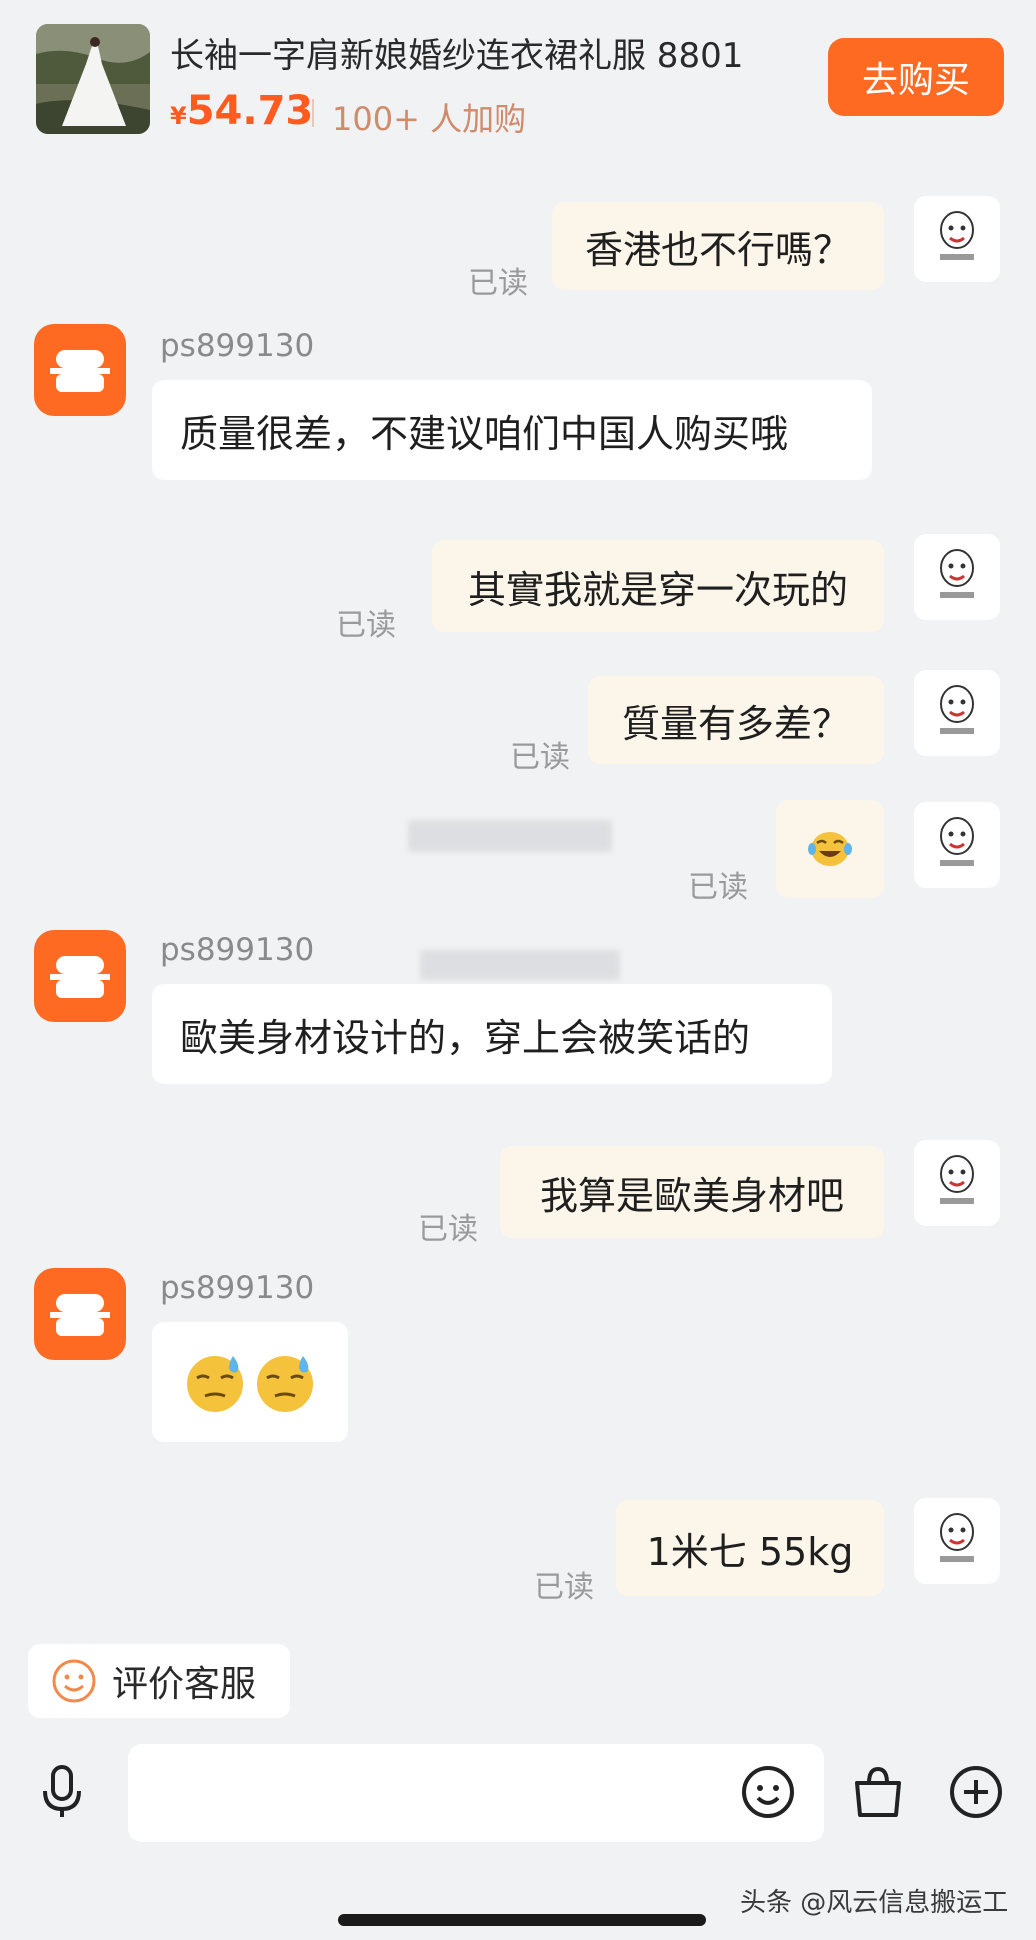 Image resolution: width=1036 pixels, height=1940 pixels. I want to click on product-title: 长袖一字肩新娘婚纱连衣裙礼服 8801, so click(457, 56).